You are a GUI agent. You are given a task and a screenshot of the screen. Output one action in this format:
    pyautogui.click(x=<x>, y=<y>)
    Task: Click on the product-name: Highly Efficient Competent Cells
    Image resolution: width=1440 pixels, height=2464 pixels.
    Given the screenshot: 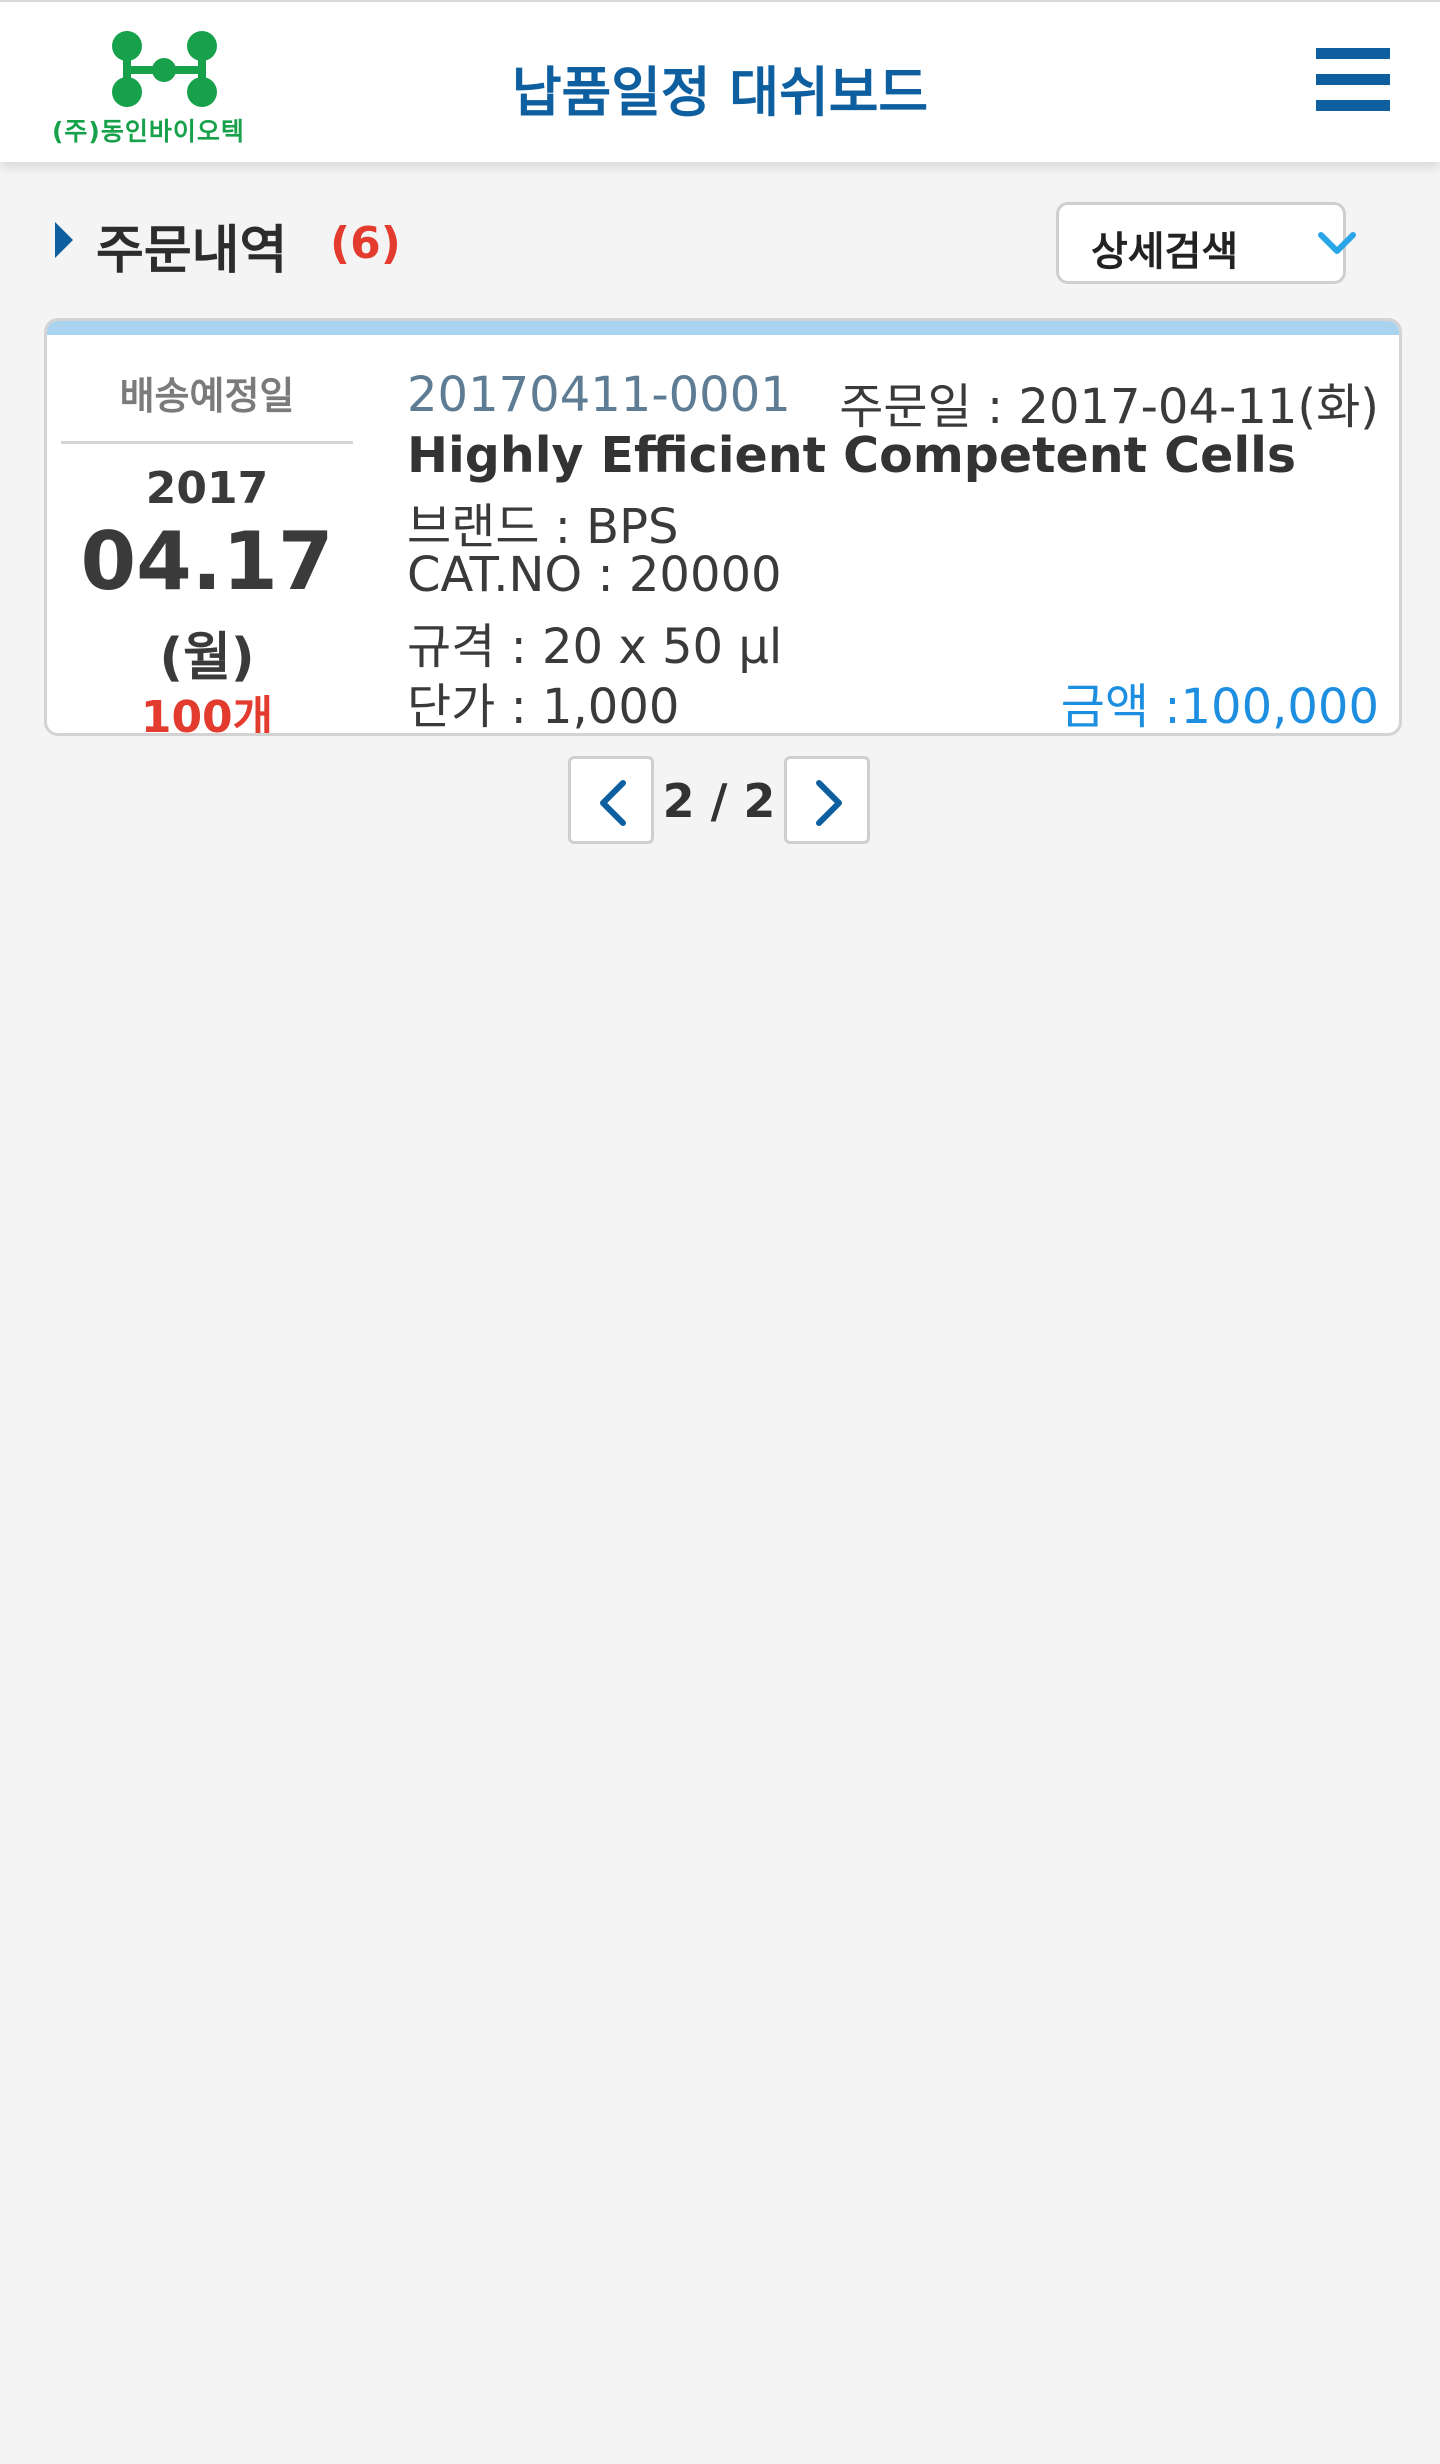 What is the action you would take?
    pyautogui.click(x=852, y=455)
    